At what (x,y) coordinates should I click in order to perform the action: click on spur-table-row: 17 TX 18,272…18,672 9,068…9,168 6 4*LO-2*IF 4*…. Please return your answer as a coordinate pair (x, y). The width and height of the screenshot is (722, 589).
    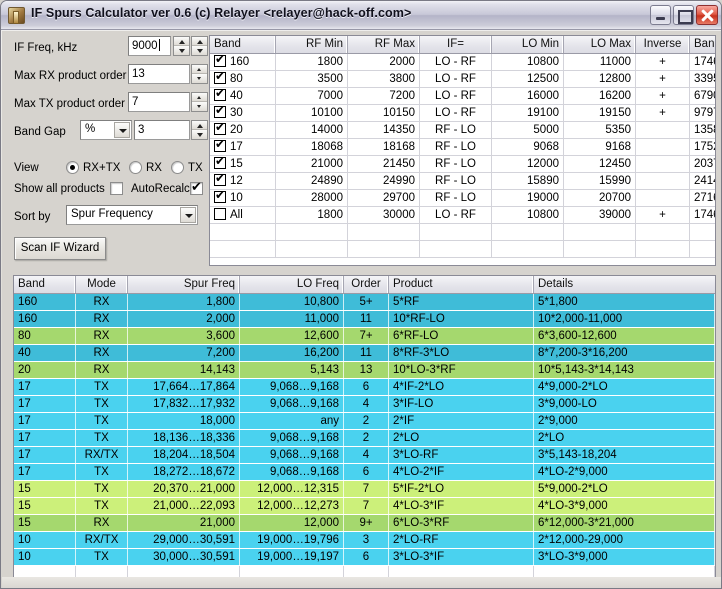
    Looking at the image, I should click on (364, 472).